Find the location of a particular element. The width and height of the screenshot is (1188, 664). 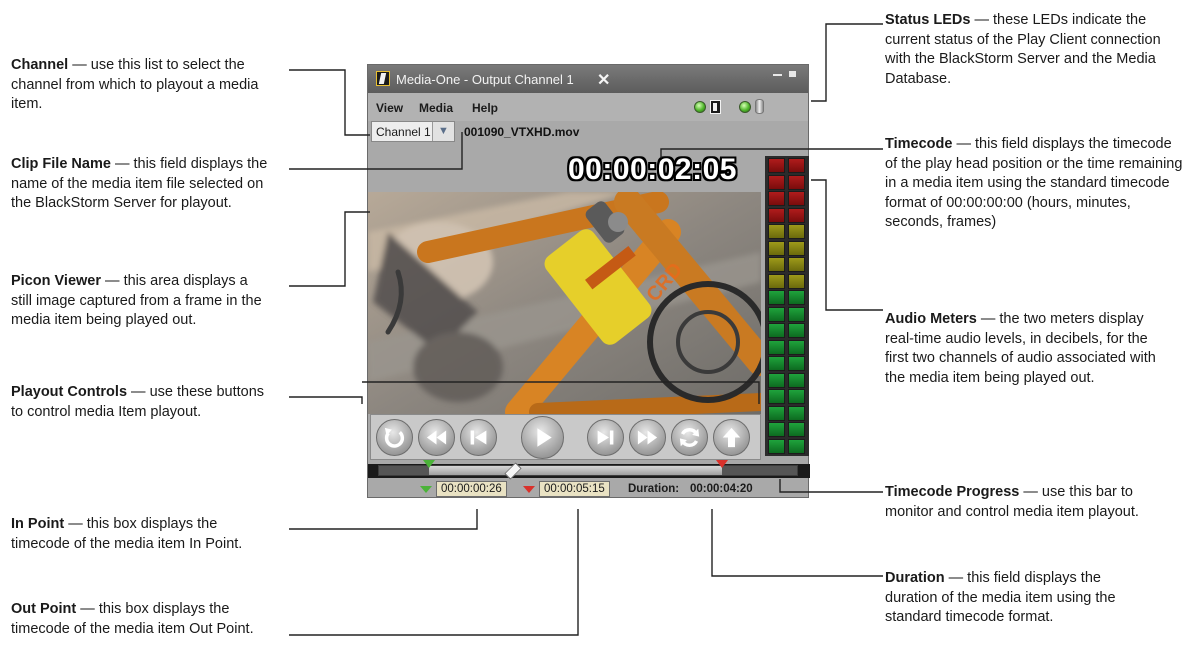

timecode-footer: 00:00:00:26 00:00:05:15 Duration is located at coordinates (589, 489).